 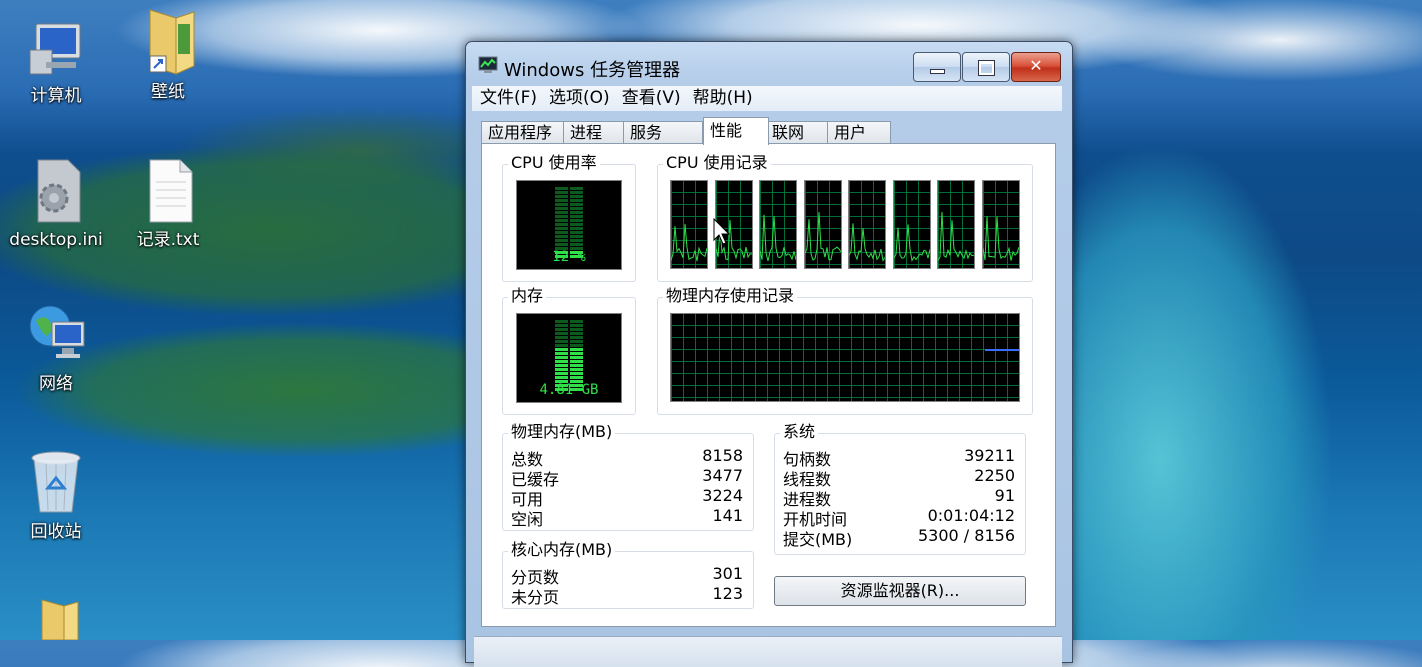 I want to click on network-icon, so click(x=56, y=335).